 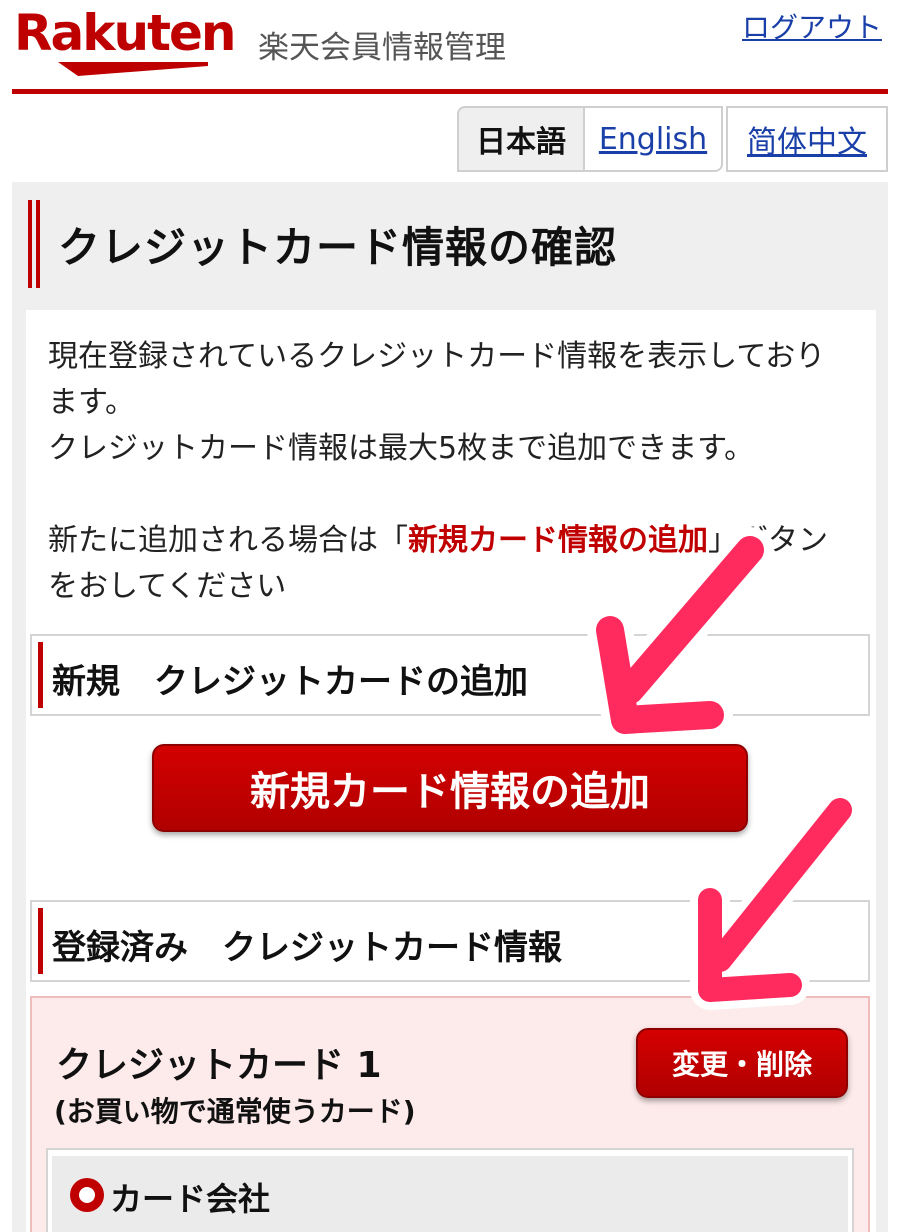 I want to click on lang-tab-japanese: 日本語, so click(x=521, y=139).